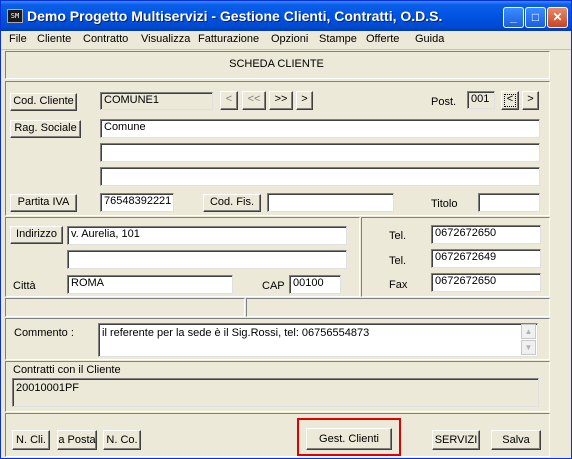 Image resolution: width=572 pixels, height=459 pixels. I want to click on n-cli-button: N. Cli., so click(31, 440).